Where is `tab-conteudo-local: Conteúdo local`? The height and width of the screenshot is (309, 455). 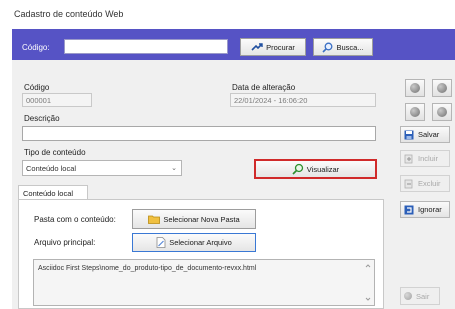
tab-conteudo-local: Conteúdo local is located at coordinates (53, 192).